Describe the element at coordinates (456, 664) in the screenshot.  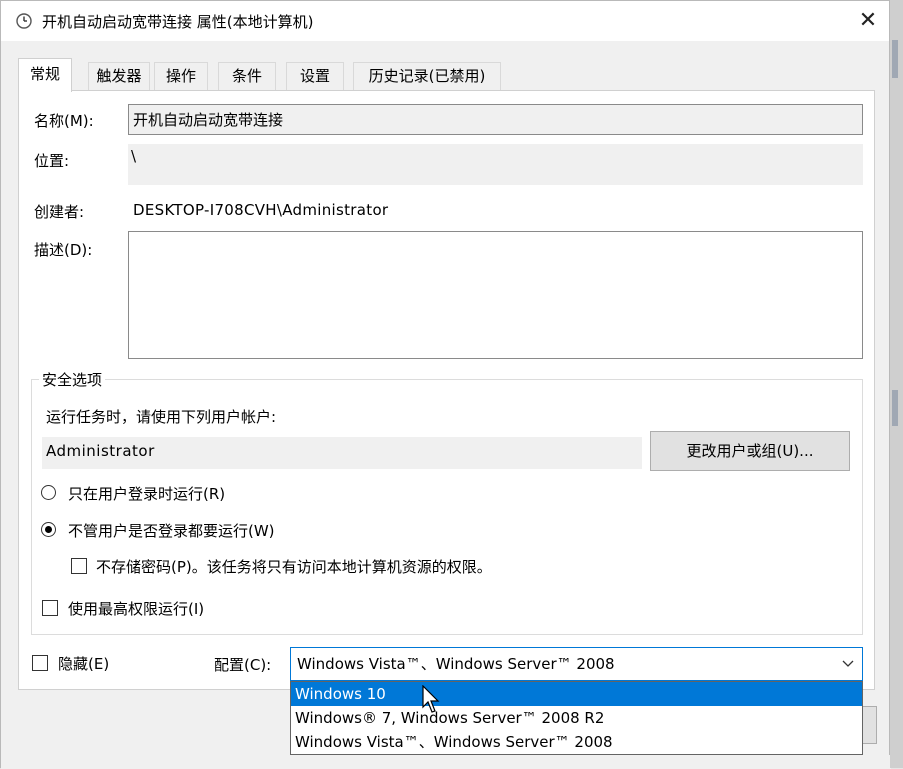
I see `configure-selected-value: Windows Vista™、Windows Server™ 2008` at that location.